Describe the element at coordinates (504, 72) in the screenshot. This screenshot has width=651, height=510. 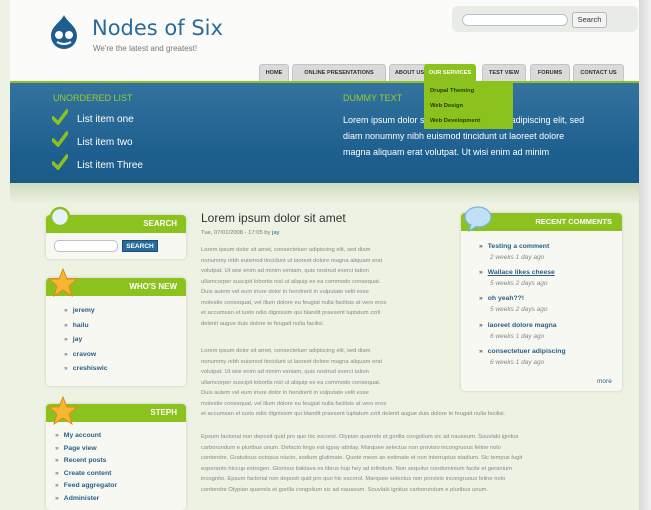
I see `nav-test-view: TEST VIEW` at that location.